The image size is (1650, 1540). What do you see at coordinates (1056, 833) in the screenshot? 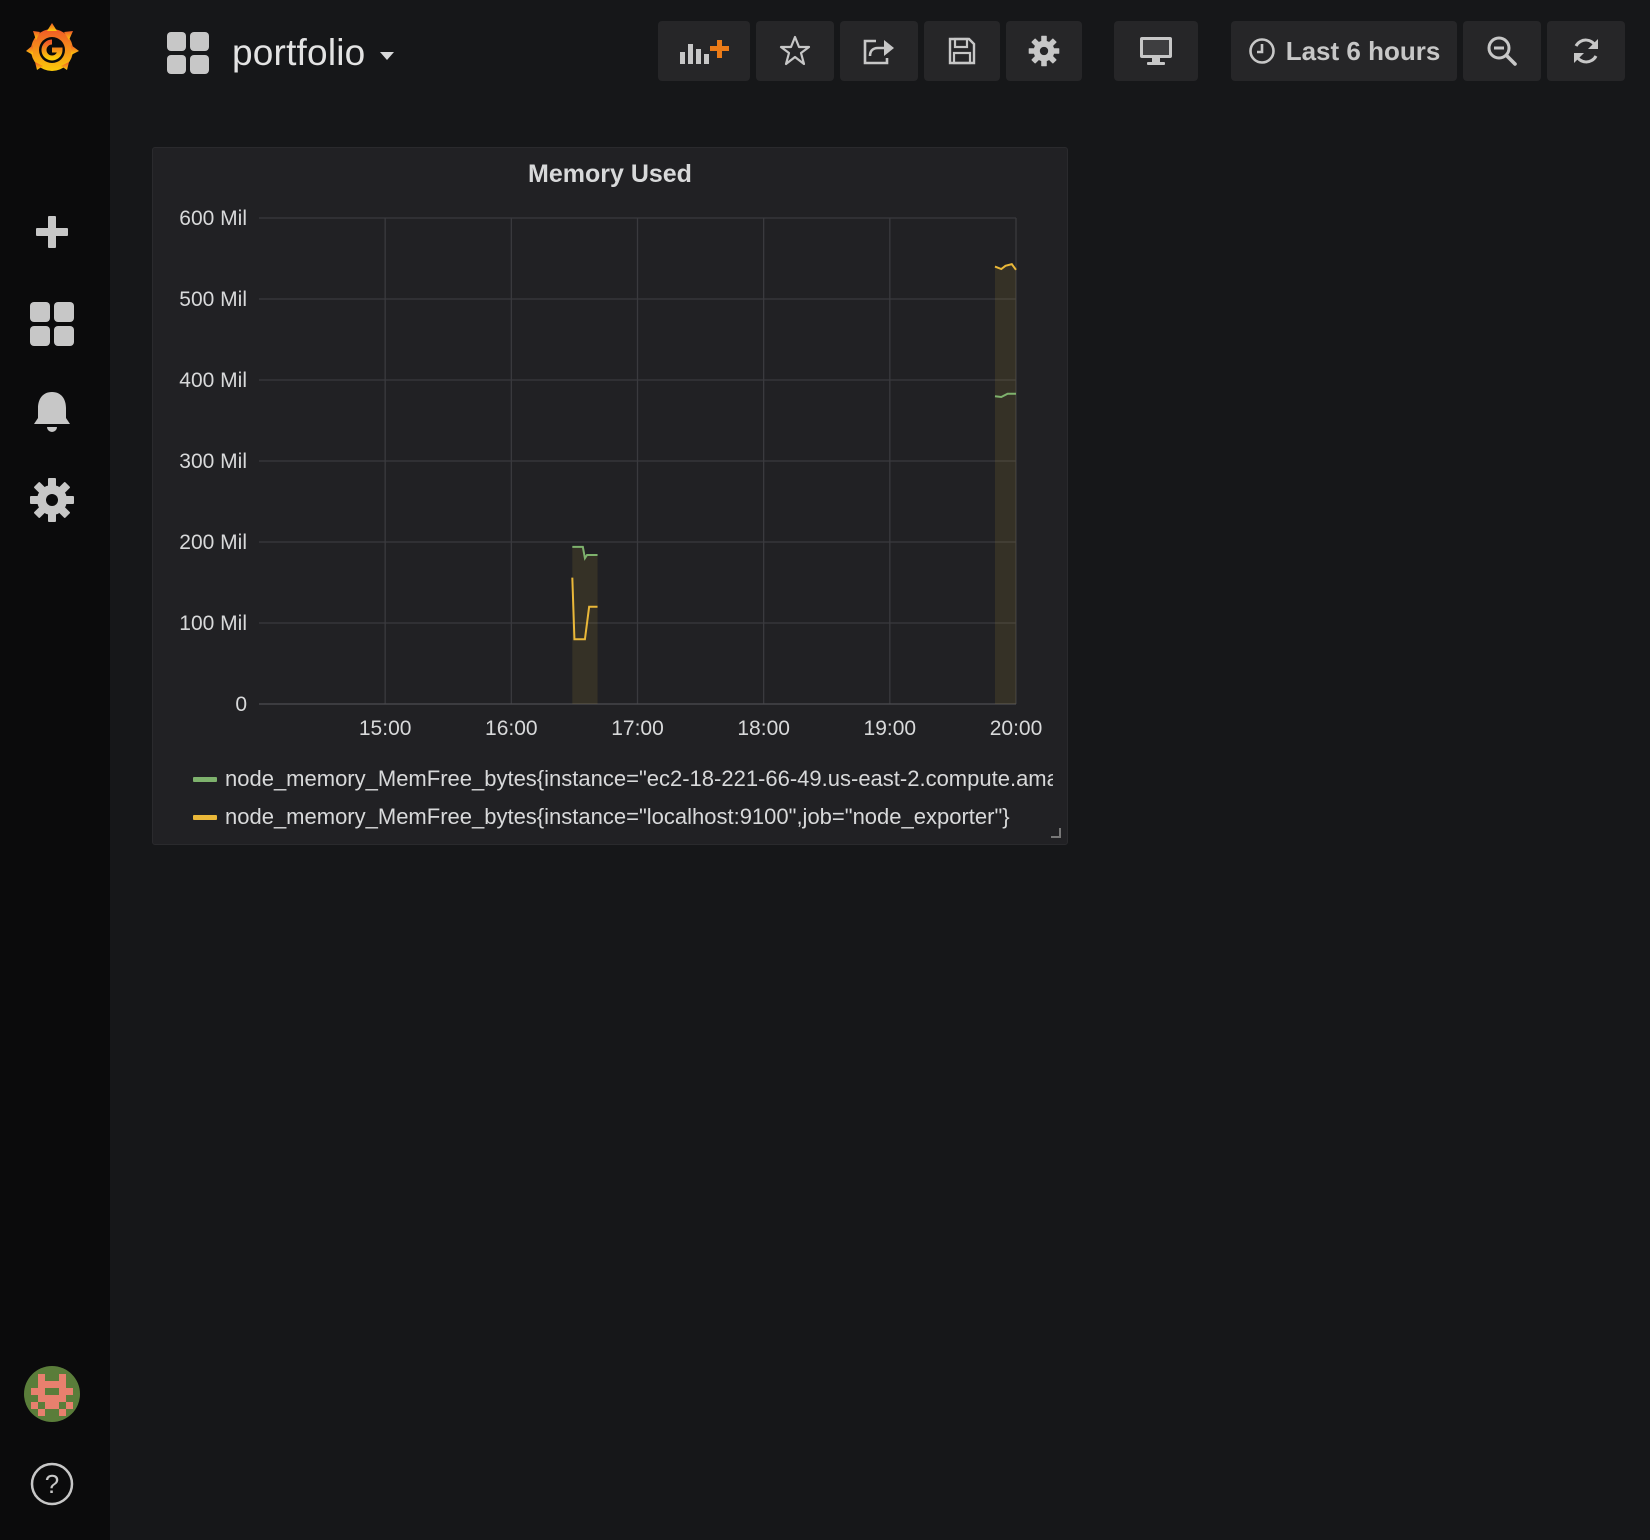
I see `panel-resize-handle` at bounding box center [1056, 833].